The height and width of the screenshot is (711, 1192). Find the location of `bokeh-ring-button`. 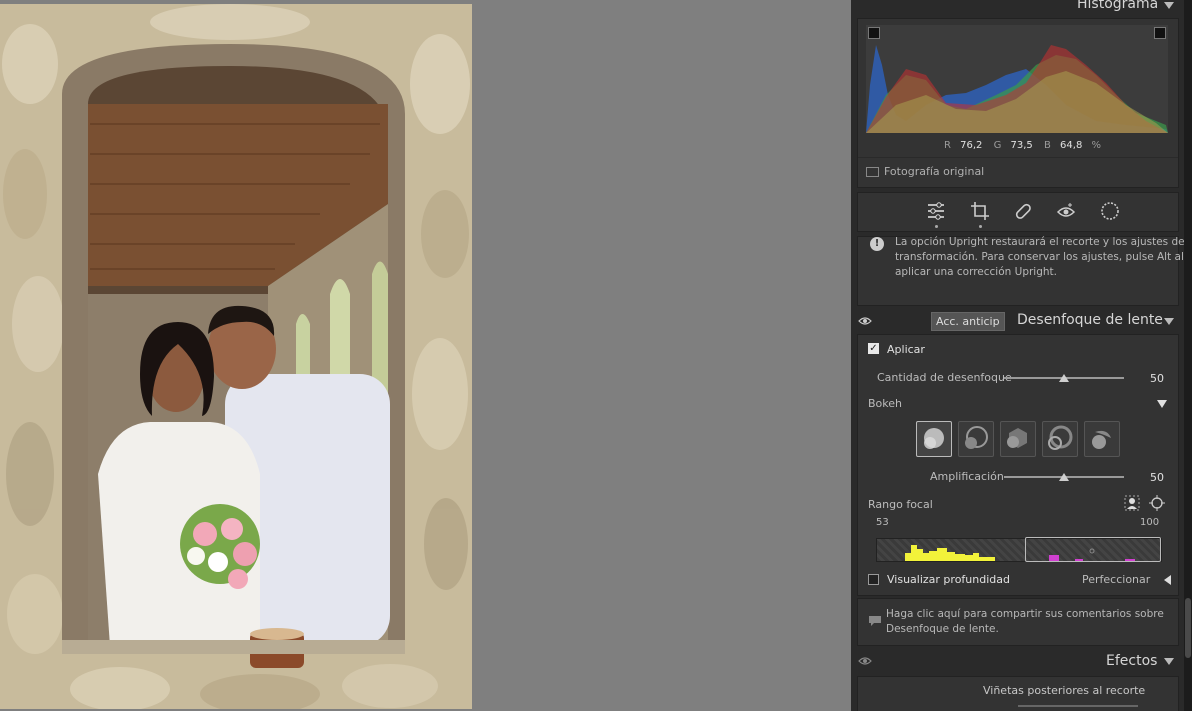

bokeh-ring-button is located at coordinates (1060, 439).